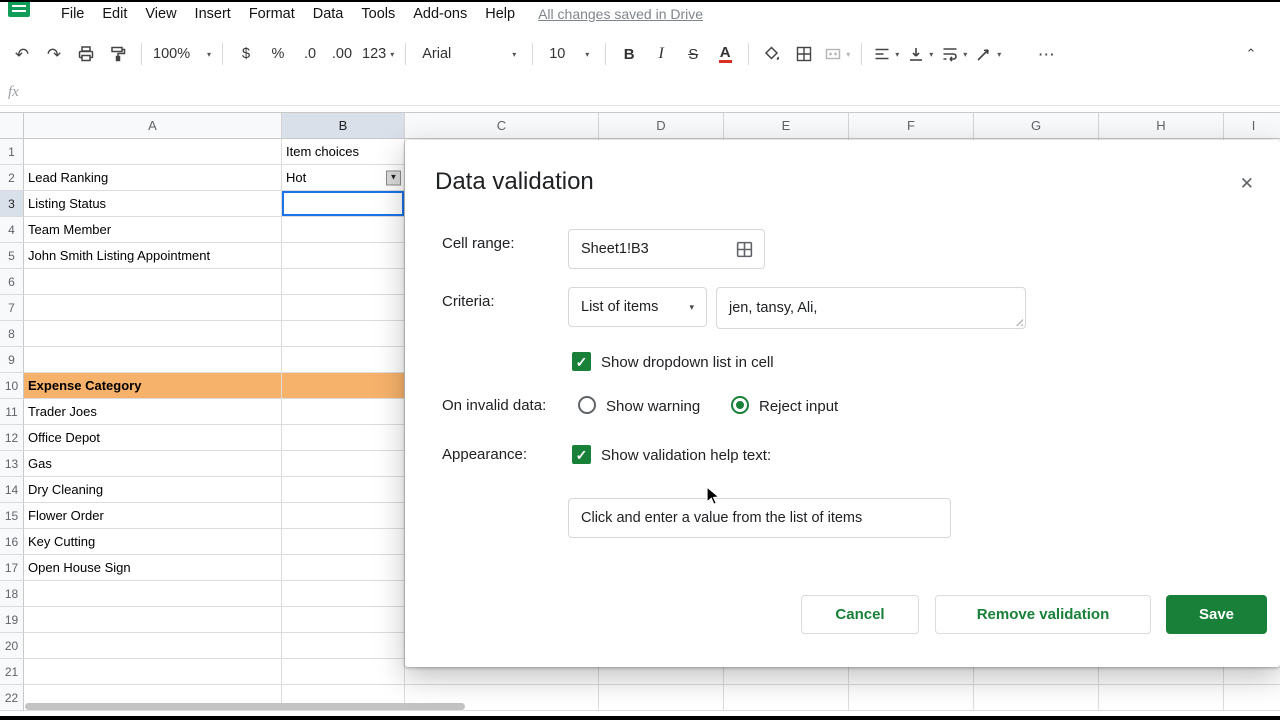 This screenshot has height=720, width=1280. Describe the element at coordinates (153, 412) in the screenshot. I see `cell-A11: Trader Joes` at that location.